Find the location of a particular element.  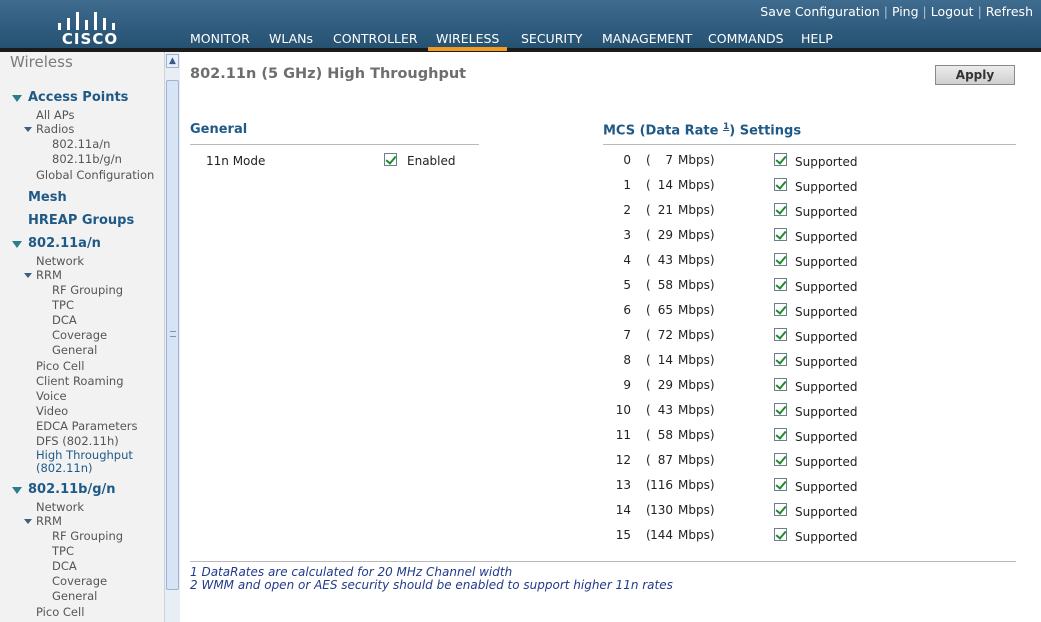

sidebar-item-general-bgn: General is located at coordinates (74, 596).